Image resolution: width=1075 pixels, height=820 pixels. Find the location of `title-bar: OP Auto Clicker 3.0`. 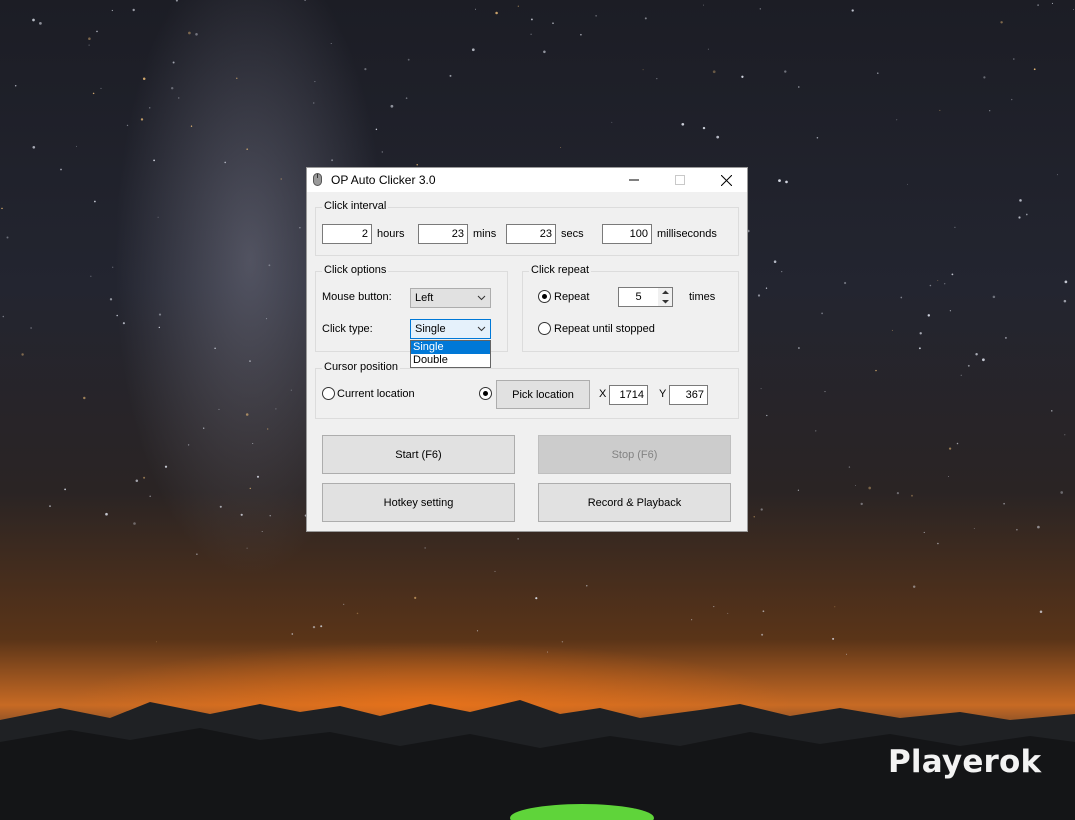

title-bar: OP Auto Clicker 3.0 is located at coordinates (527, 180).